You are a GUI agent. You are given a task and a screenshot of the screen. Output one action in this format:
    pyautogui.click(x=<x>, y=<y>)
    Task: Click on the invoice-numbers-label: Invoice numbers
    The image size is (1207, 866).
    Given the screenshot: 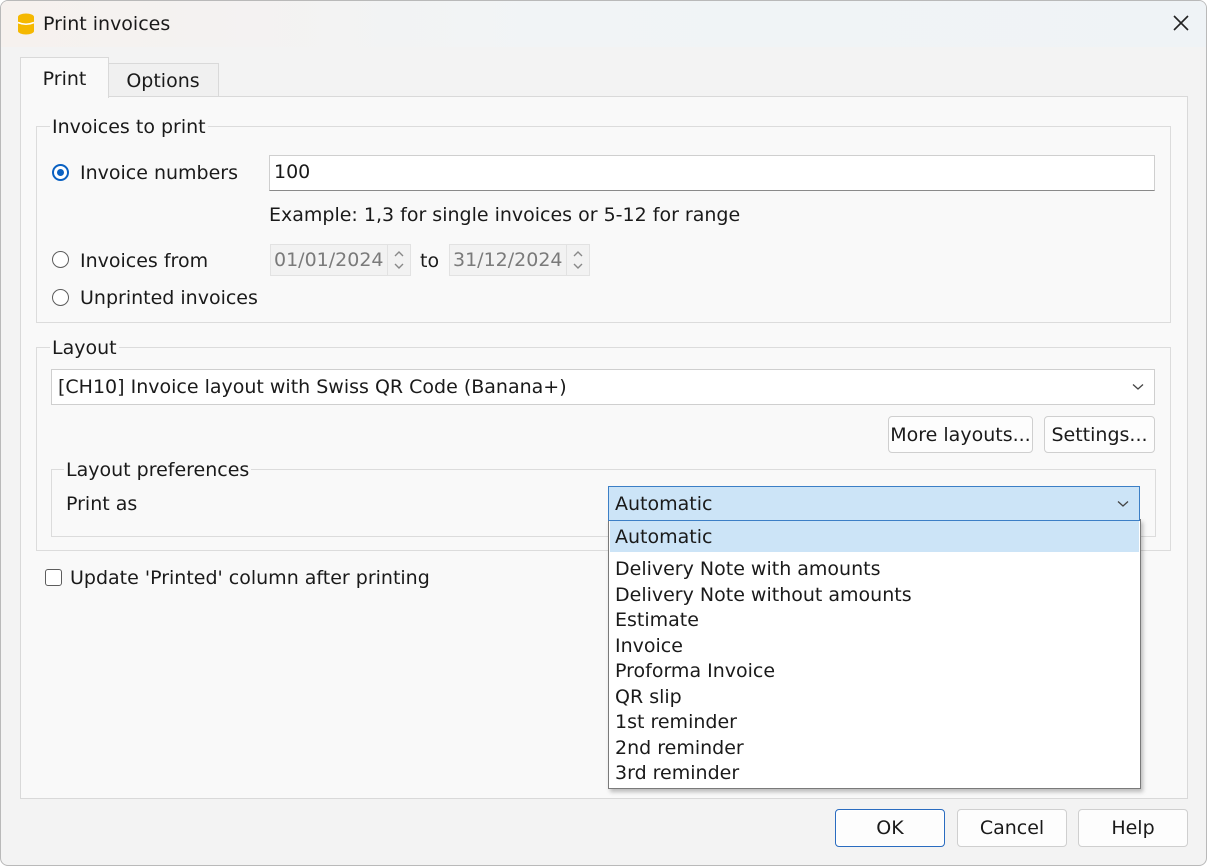 What is the action you would take?
    pyautogui.click(x=159, y=173)
    